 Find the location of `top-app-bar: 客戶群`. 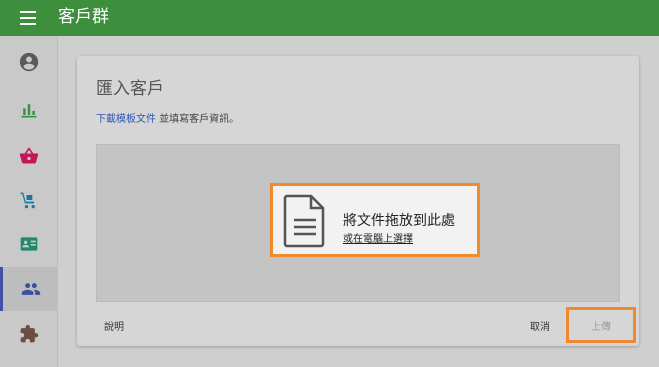

top-app-bar: 客戶群 is located at coordinates (329, 18).